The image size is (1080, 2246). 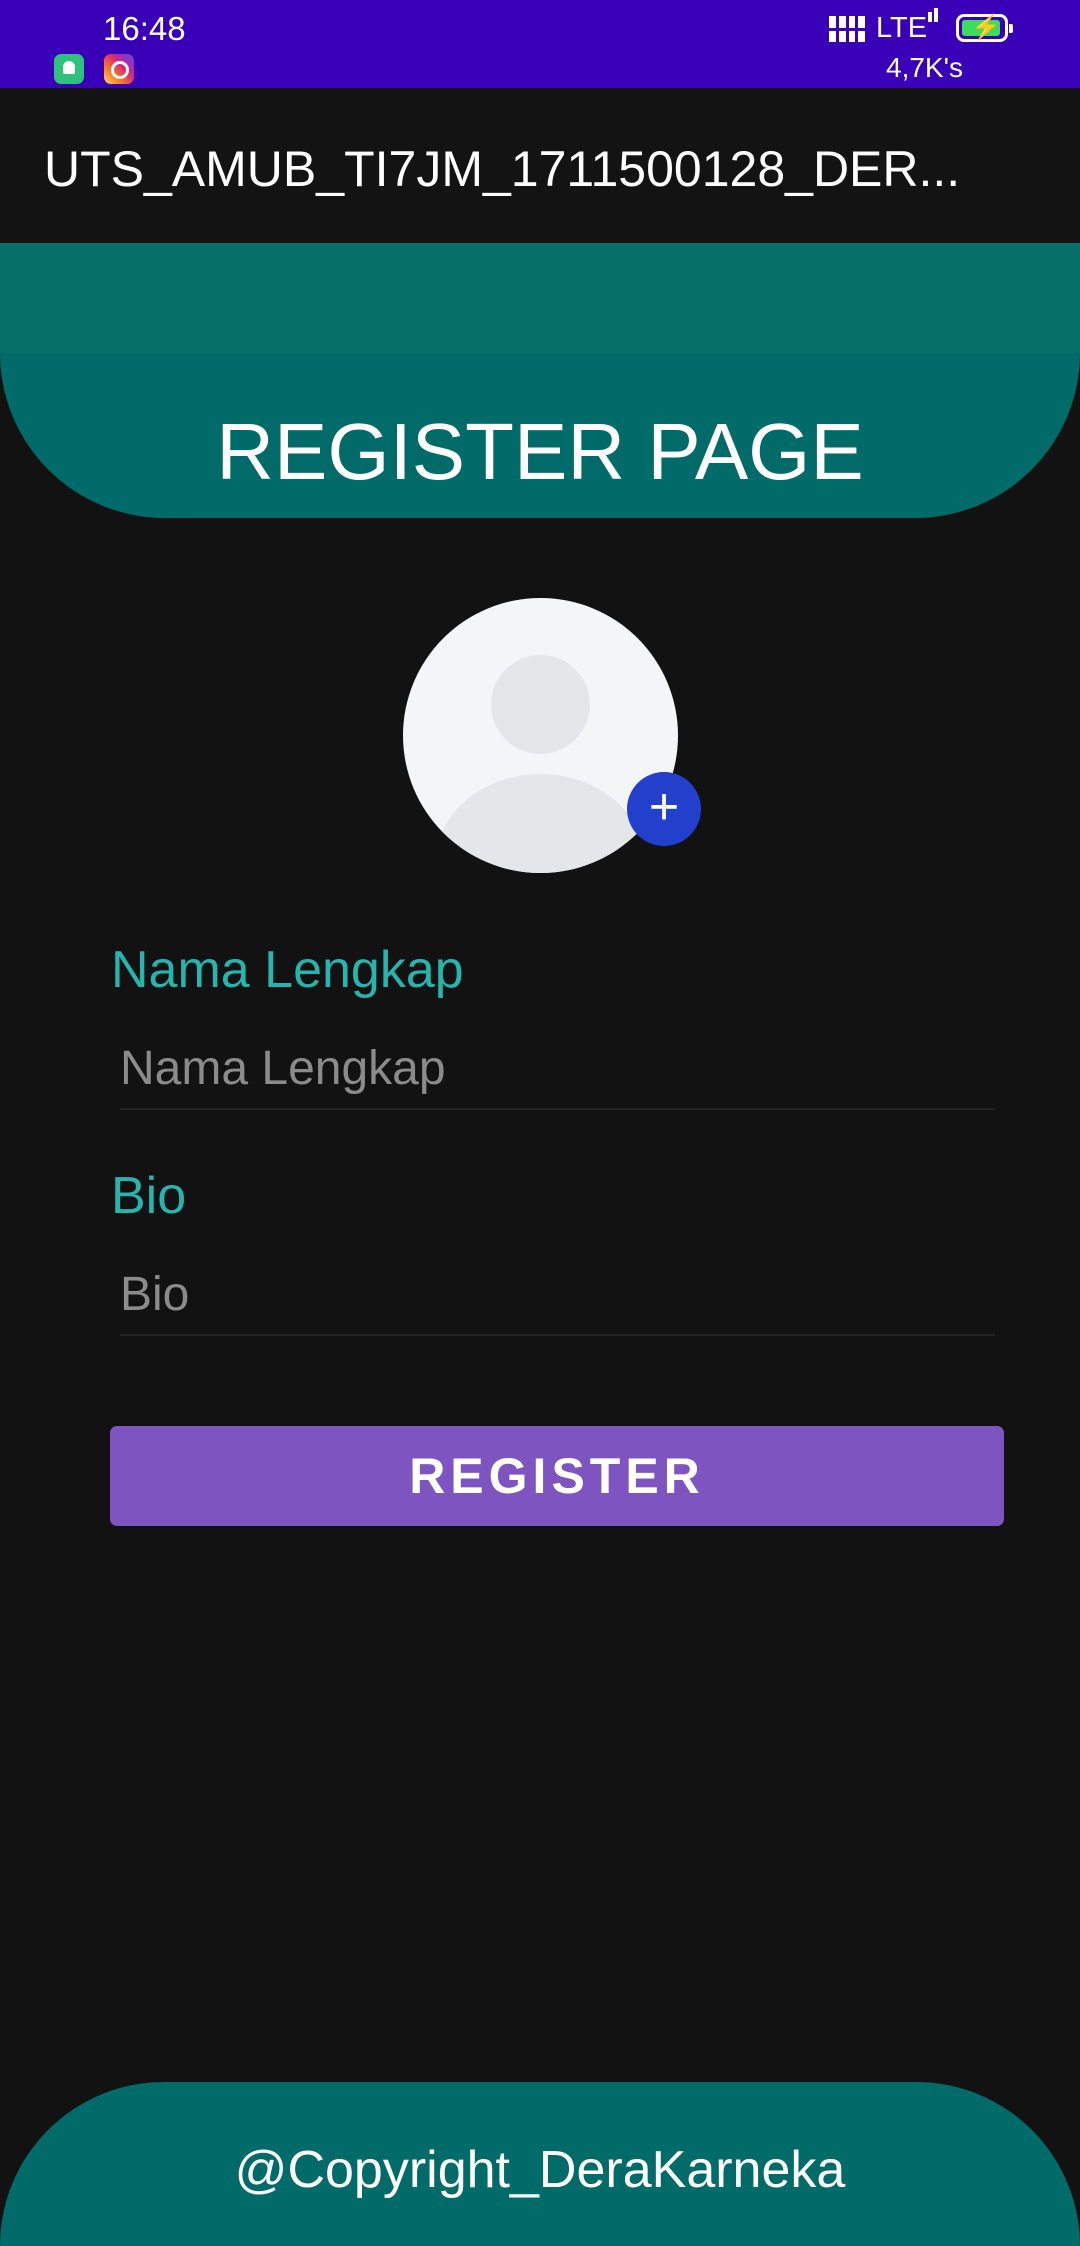 I want to click on copyright-text: @Copyright_DeraKarneka, so click(x=540, y=2170).